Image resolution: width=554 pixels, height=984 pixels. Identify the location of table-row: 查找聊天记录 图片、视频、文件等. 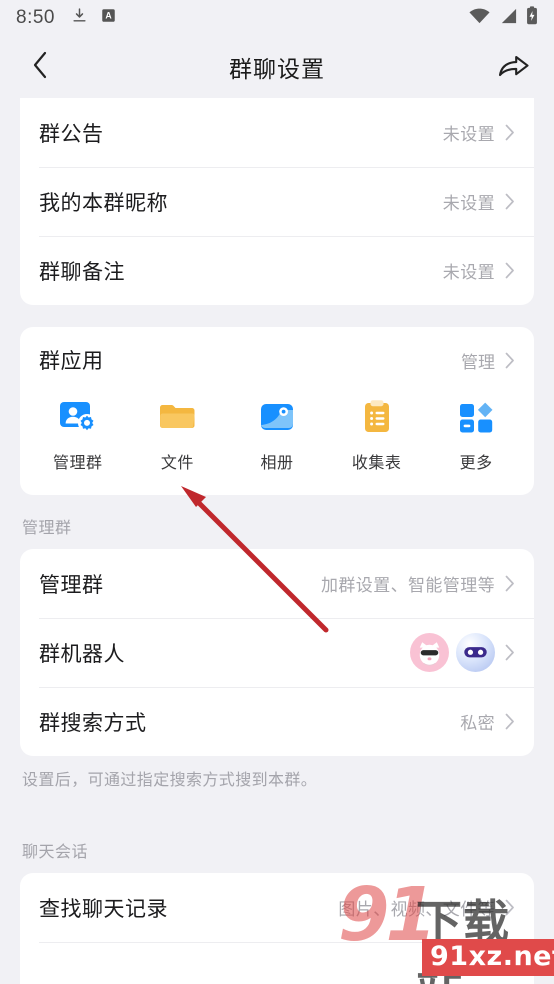
(277, 907).